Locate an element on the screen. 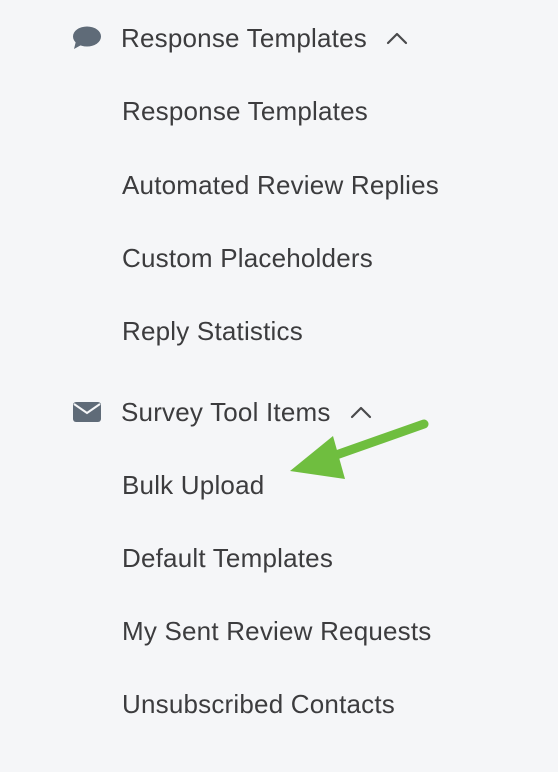 The width and height of the screenshot is (558, 772). section-header-response-templates: Response Templates is located at coordinates (240, 38).